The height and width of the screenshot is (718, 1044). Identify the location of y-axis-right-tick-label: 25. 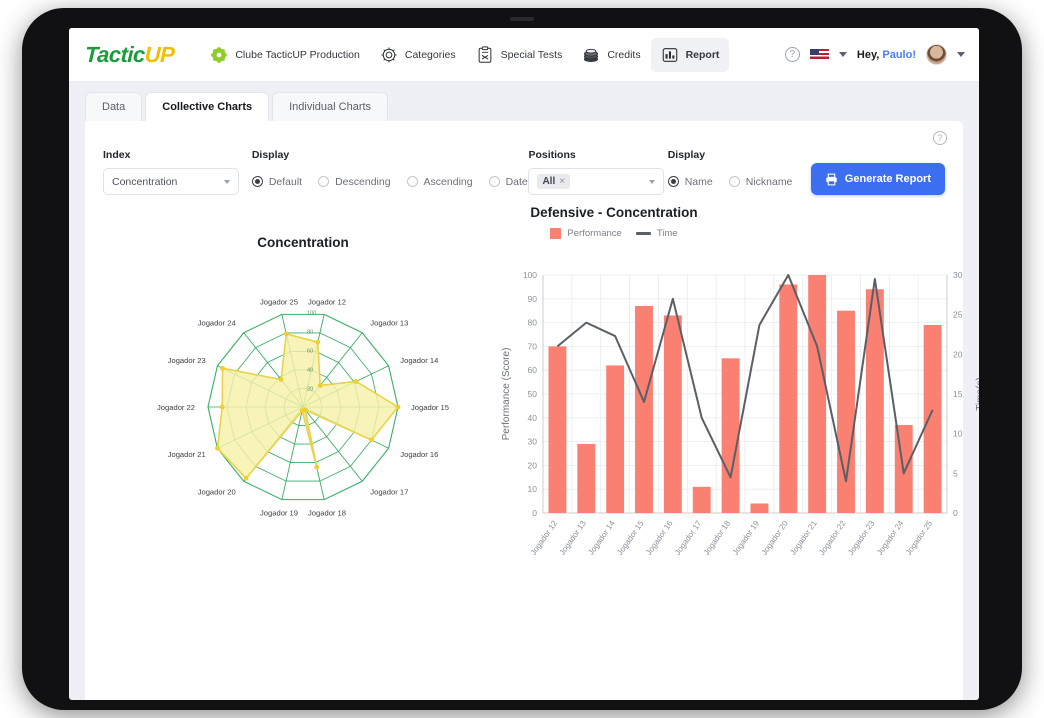
(958, 315).